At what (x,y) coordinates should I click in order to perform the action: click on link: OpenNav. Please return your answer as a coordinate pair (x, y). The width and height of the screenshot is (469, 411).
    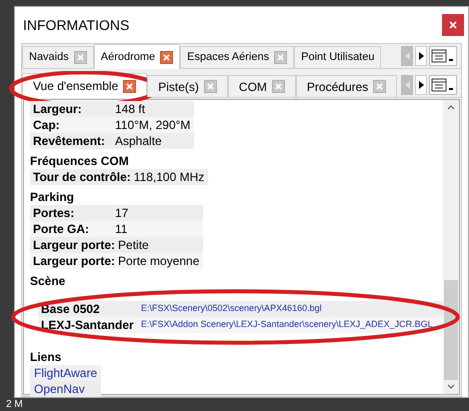
    Looking at the image, I should click on (66, 389).